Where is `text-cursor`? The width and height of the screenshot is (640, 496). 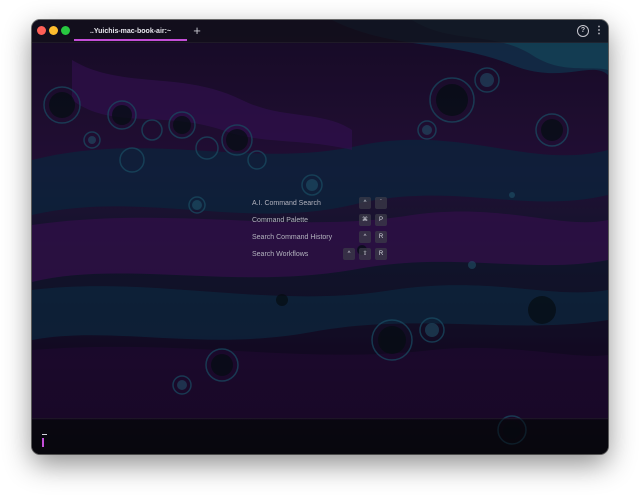
text-cursor is located at coordinates (43, 442).